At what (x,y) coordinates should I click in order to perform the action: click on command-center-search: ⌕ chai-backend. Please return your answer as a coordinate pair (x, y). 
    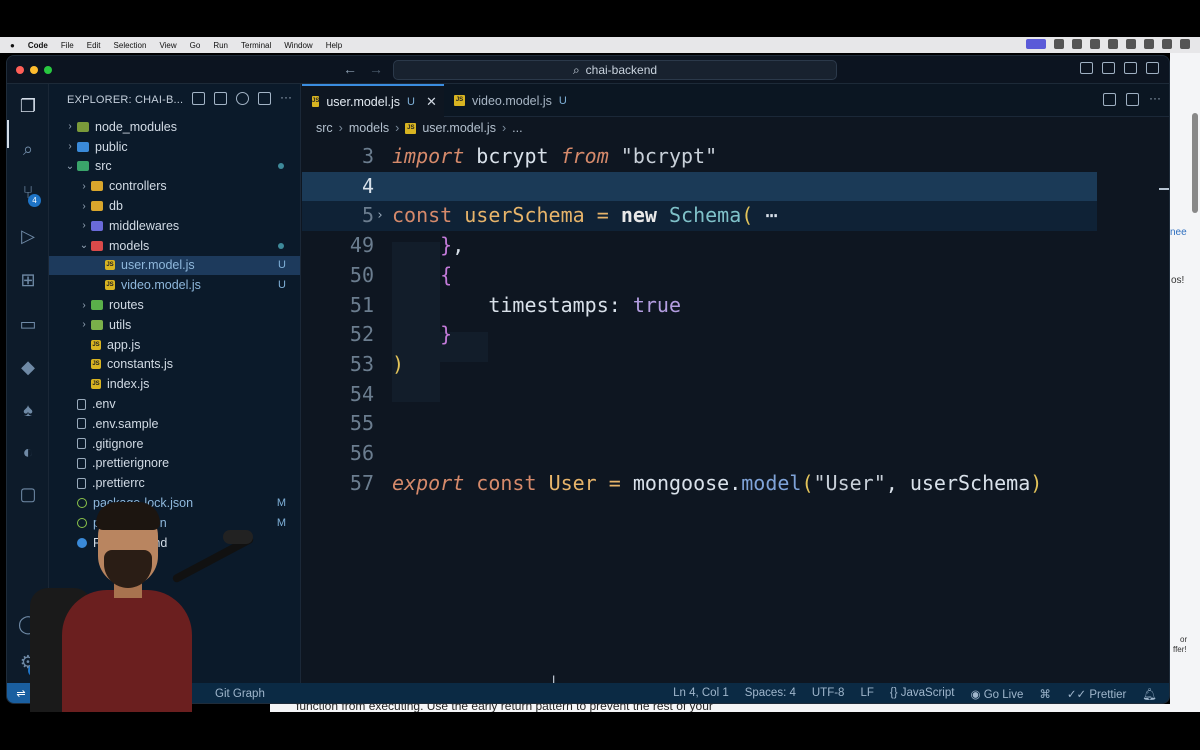
    Looking at the image, I should click on (615, 70).